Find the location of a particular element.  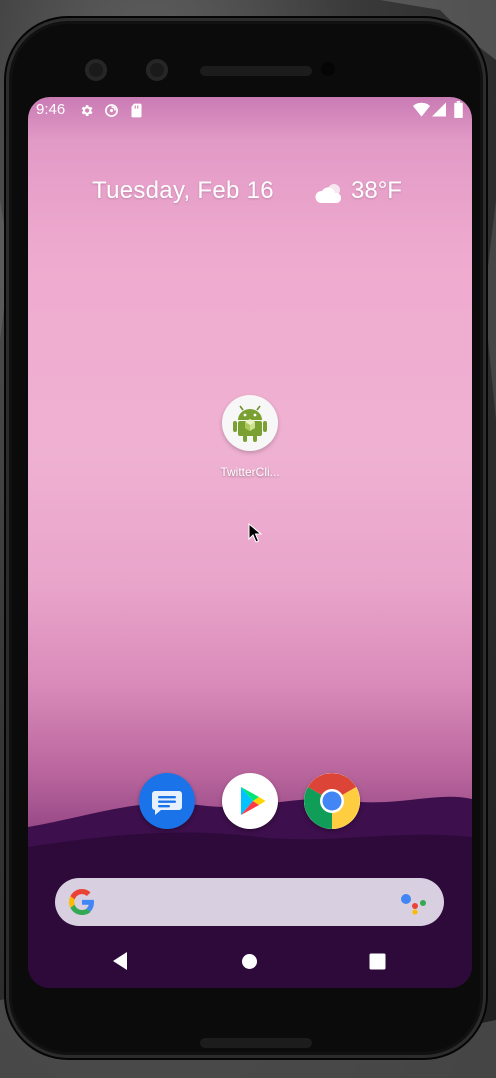

play-store-app-icon is located at coordinates (250, 801).